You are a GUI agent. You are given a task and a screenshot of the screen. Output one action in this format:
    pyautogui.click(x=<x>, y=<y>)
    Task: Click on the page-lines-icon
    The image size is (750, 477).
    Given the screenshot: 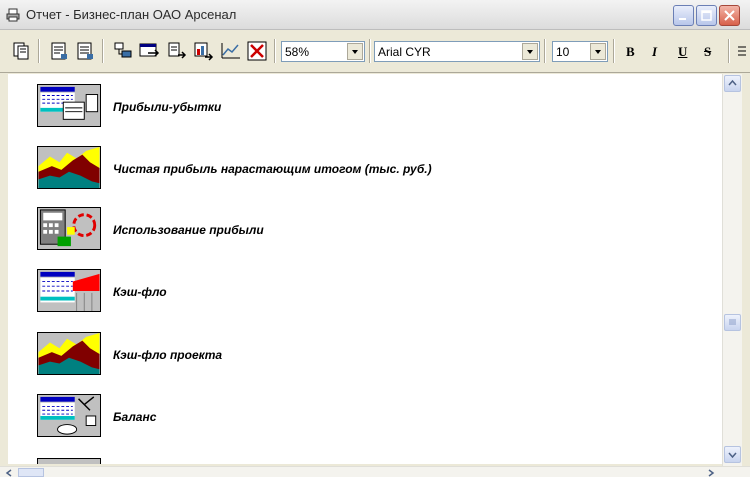 What is the action you would take?
    pyautogui.click(x=85, y=51)
    